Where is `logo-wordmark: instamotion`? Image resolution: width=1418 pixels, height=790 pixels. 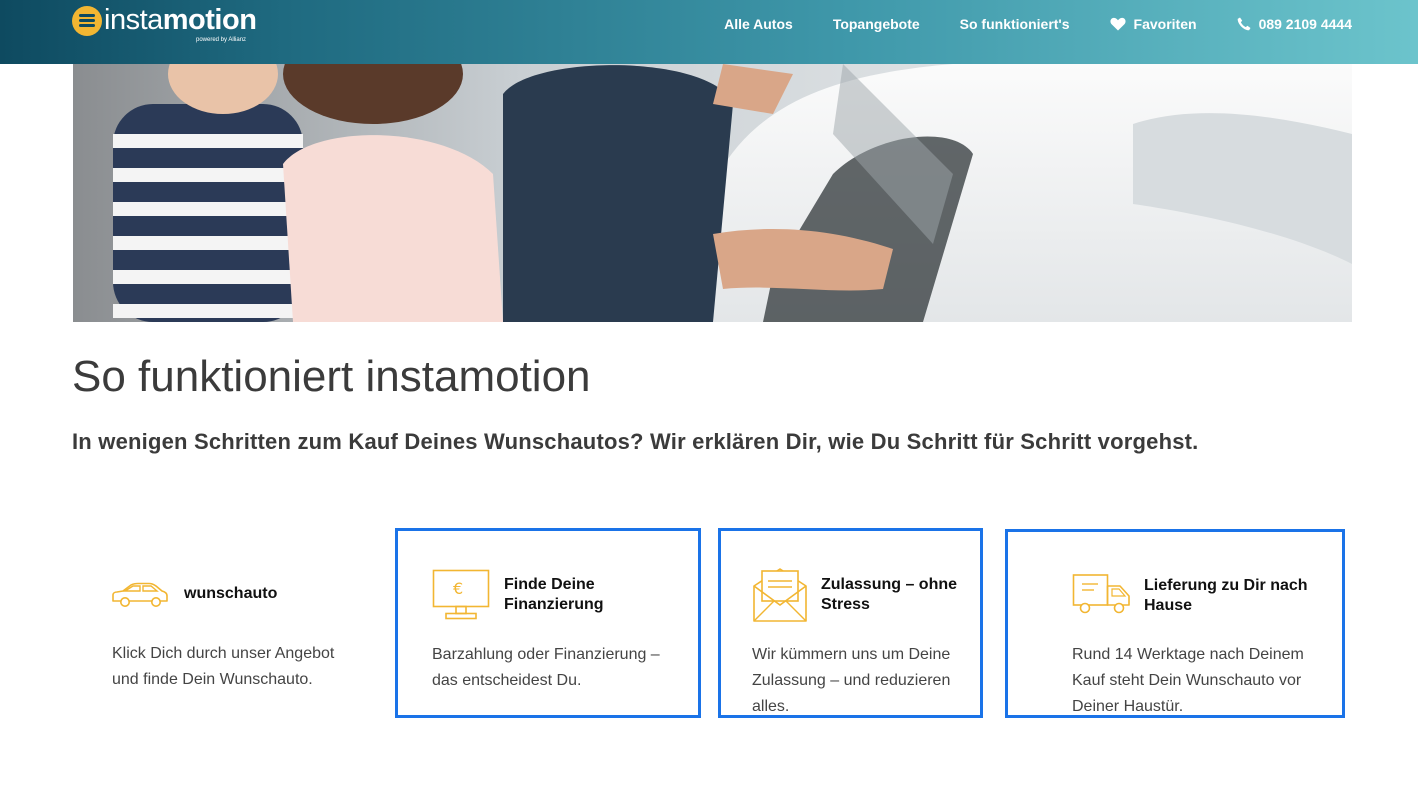 logo-wordmark: instamotion is located at coordinates (180, 20).